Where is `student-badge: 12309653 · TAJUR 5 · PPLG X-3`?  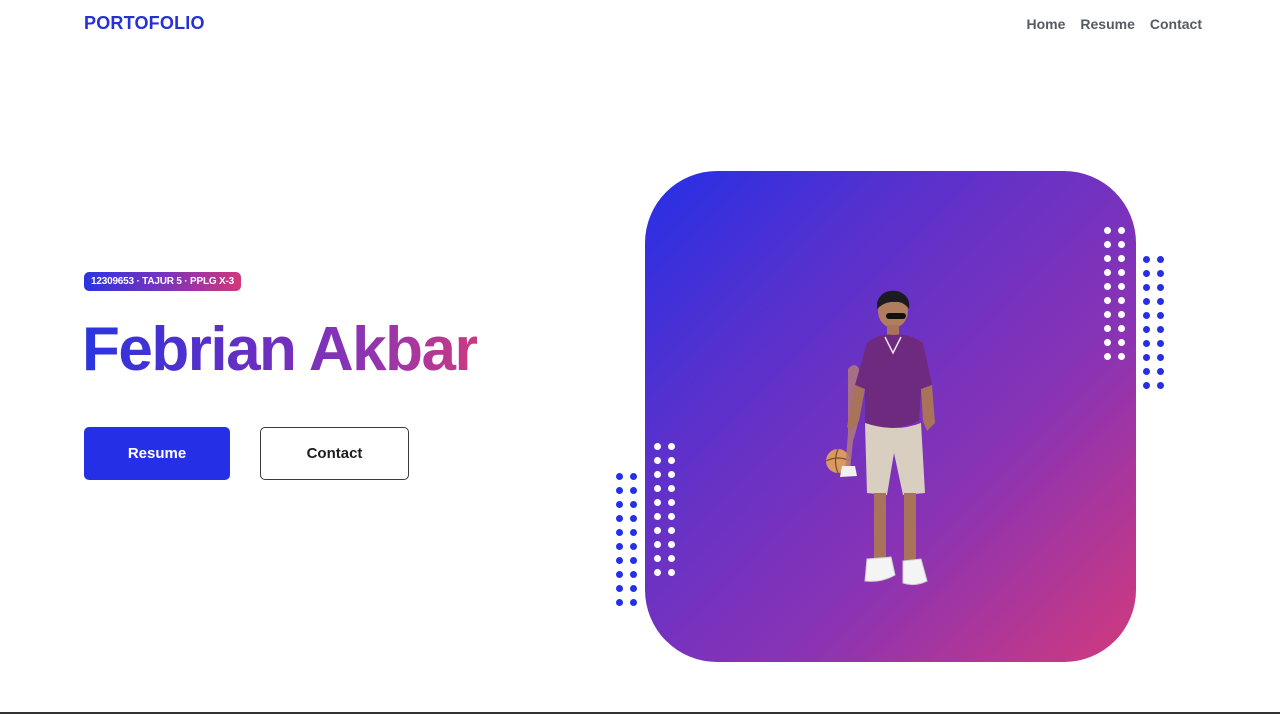 student-badge: 12309653 · TAJUR 5 · PPLG X-3 is located at coordinates (162, 281).